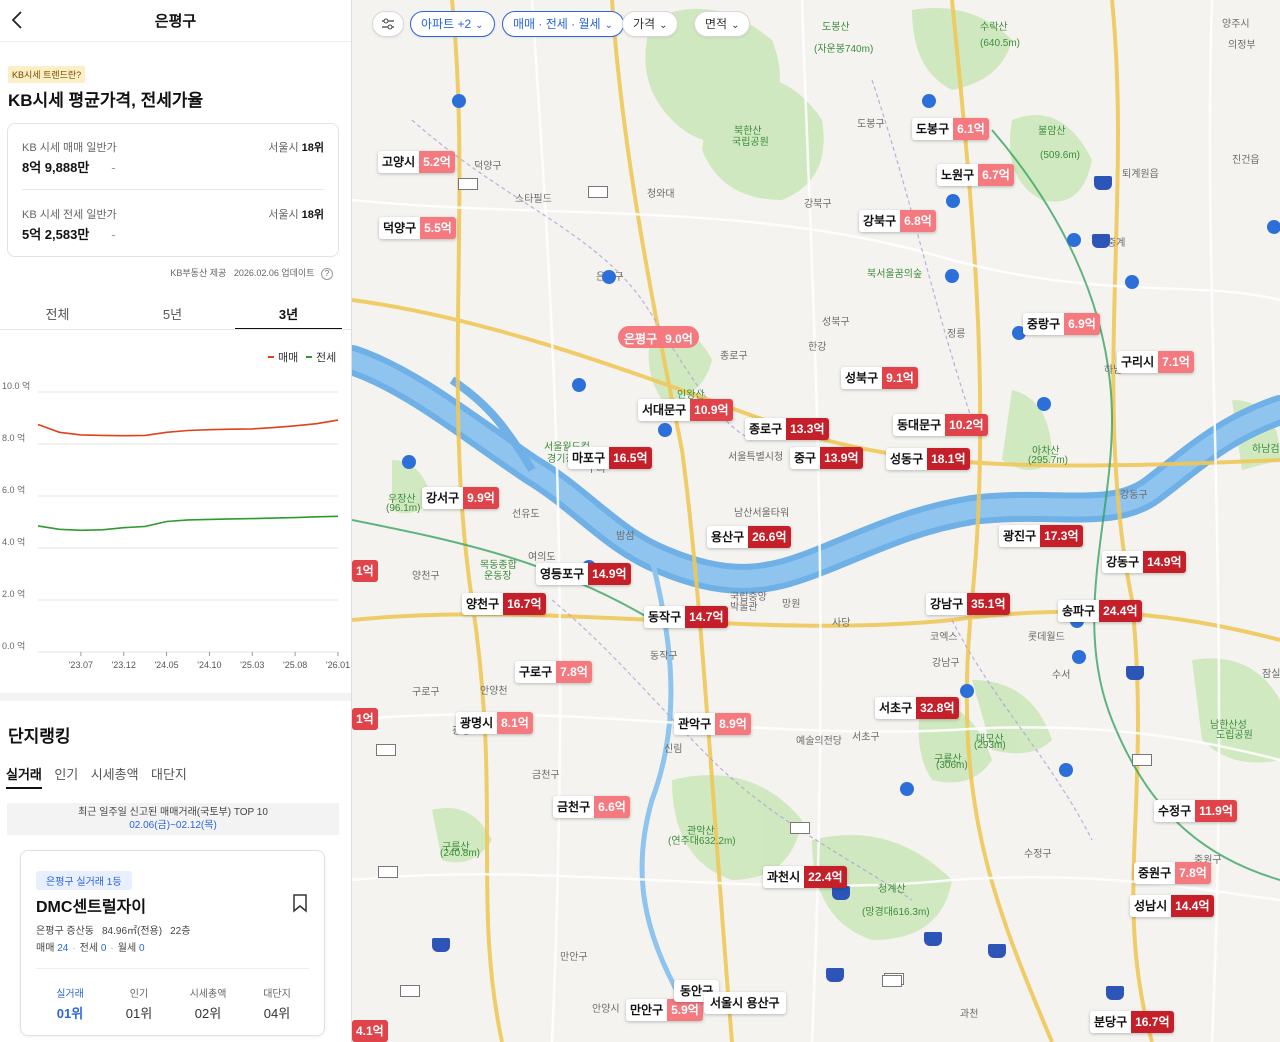  I want to click on district-marker: 서울시 용산구, so click(745, 1003).